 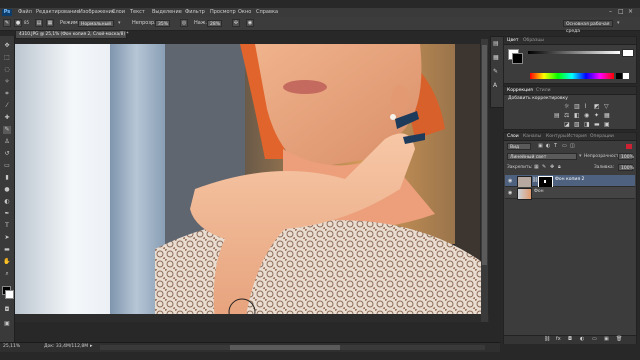 What do you see at coordinates (517, 58) in the screenshot?
I see `color-background-swatch` at bounding box center [517, 58].